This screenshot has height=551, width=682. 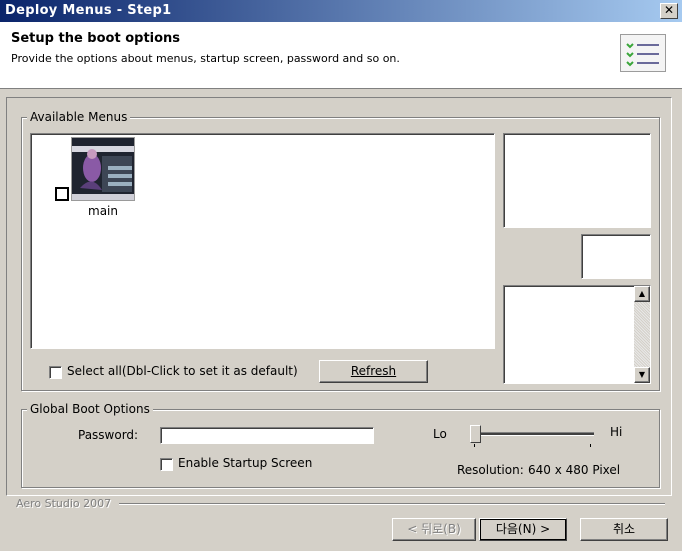 I want to click on available-menus-legend: Available Menus, so click(x=79, y=117).